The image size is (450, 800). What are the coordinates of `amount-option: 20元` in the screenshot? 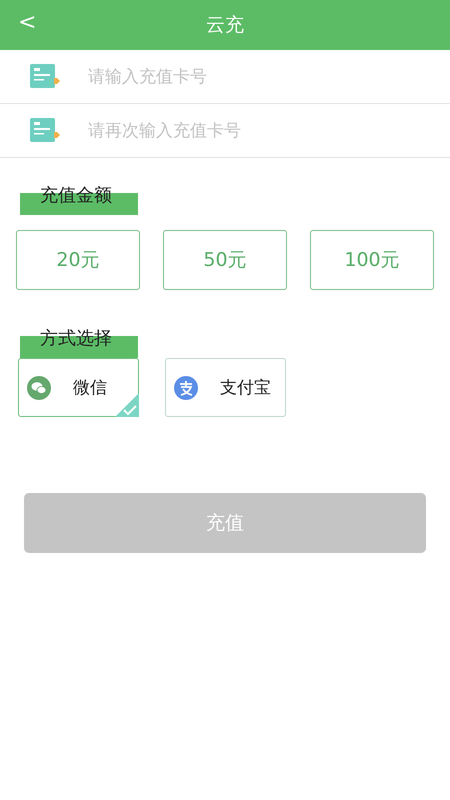 It's located at (78, 260).